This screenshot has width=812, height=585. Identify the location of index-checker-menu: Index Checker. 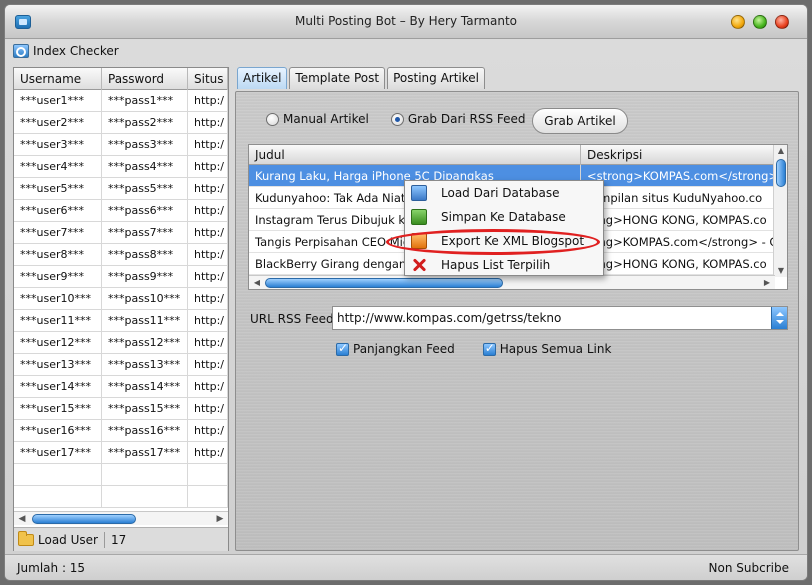
(66, 51).